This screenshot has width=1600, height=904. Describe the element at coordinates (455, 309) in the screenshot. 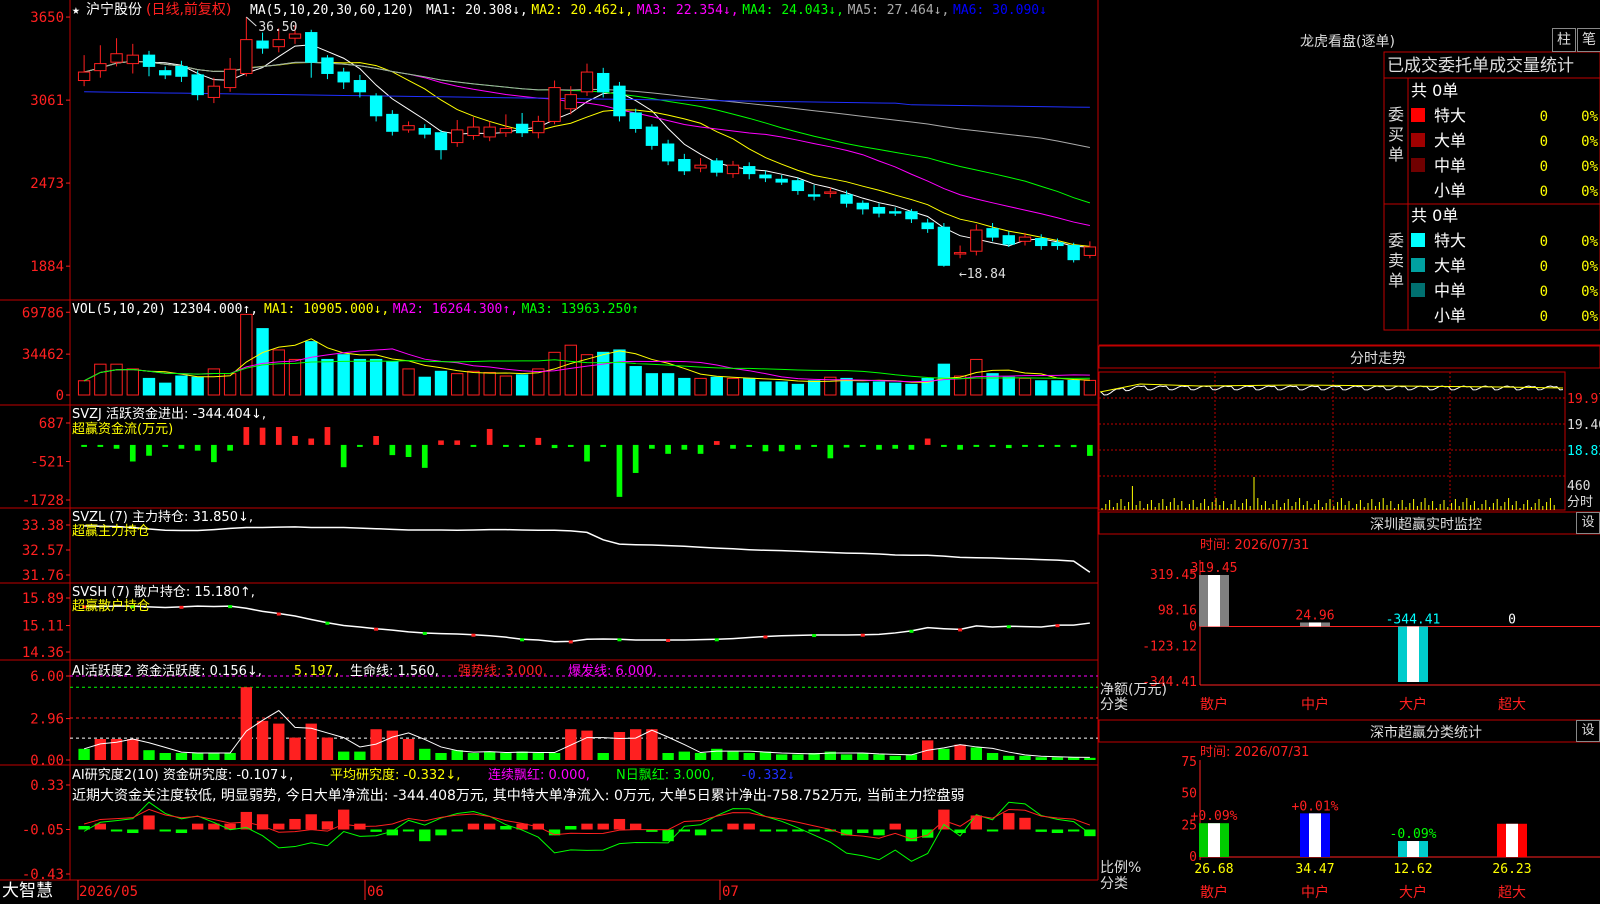

I see `vol-ma-value-2: MA2: 16264.300↑,` at that location.